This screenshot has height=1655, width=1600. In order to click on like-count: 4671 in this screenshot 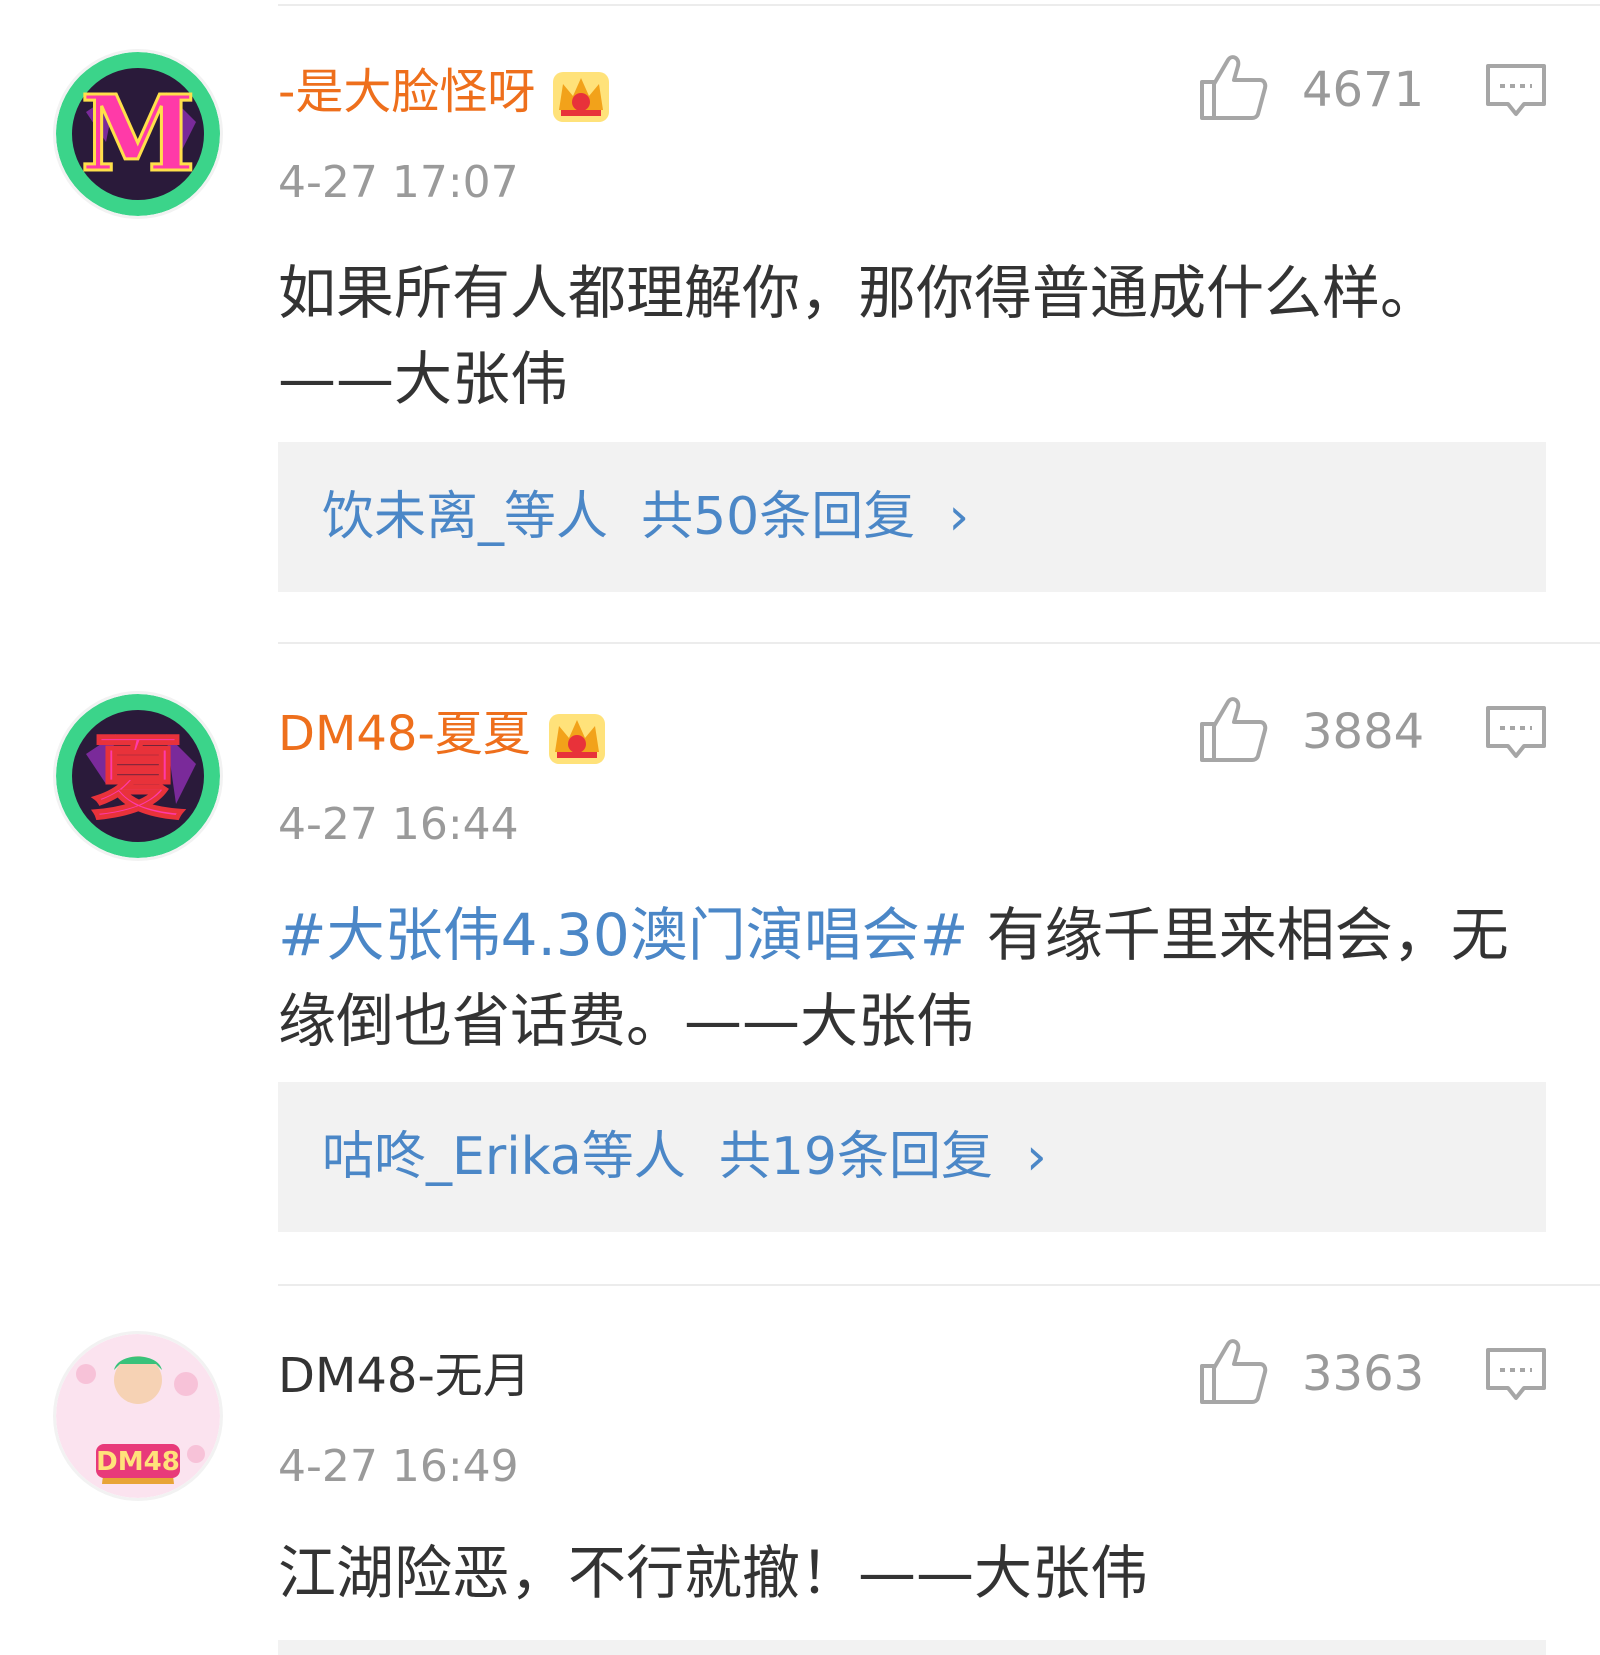, I will do `click(1363, 90)`.